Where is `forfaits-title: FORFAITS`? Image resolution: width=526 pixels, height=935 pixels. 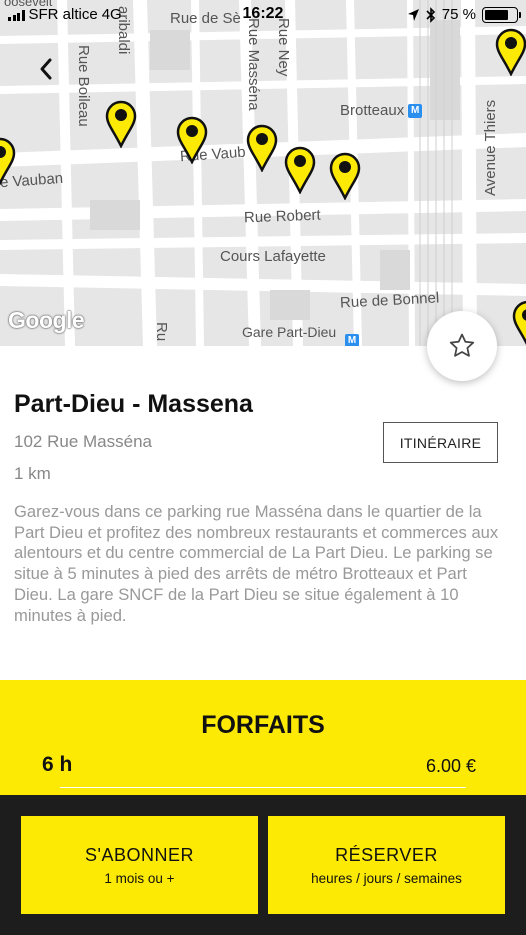 forfaits-title: FORFAITS is located at coordinates (263, 725).